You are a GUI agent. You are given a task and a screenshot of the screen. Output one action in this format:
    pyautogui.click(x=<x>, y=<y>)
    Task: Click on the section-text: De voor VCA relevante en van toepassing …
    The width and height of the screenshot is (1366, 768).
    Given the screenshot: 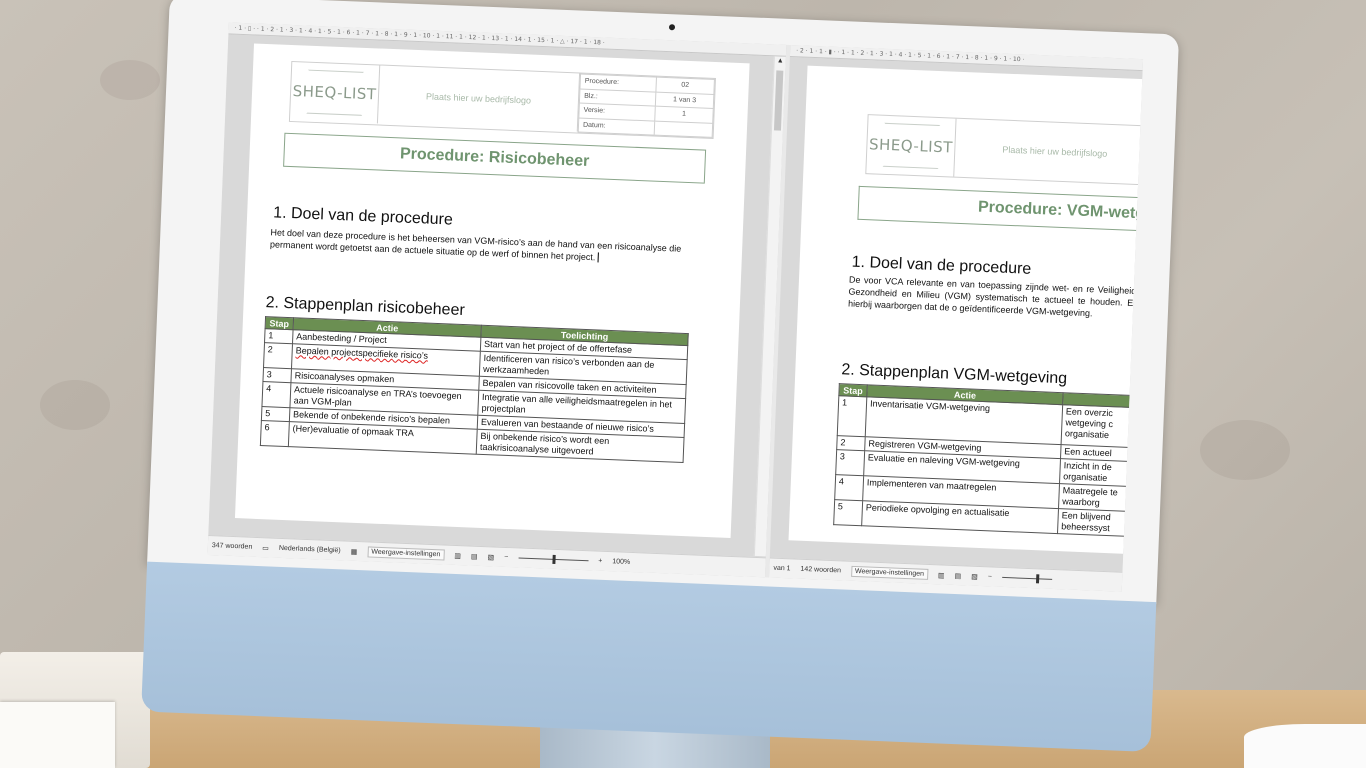 What is the action you would take?
    pyautogui.click(x=993, y=296)
    